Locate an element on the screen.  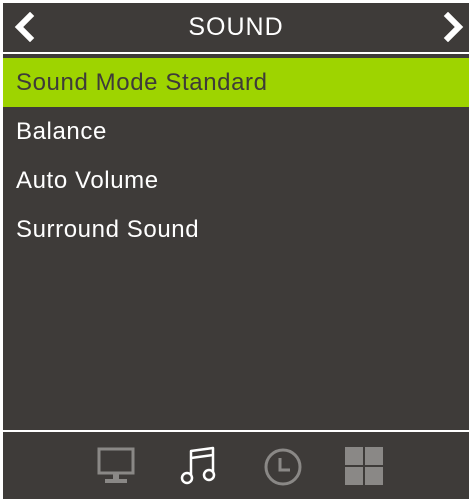
page-title: SOUND is located at coordinates (236, 27).